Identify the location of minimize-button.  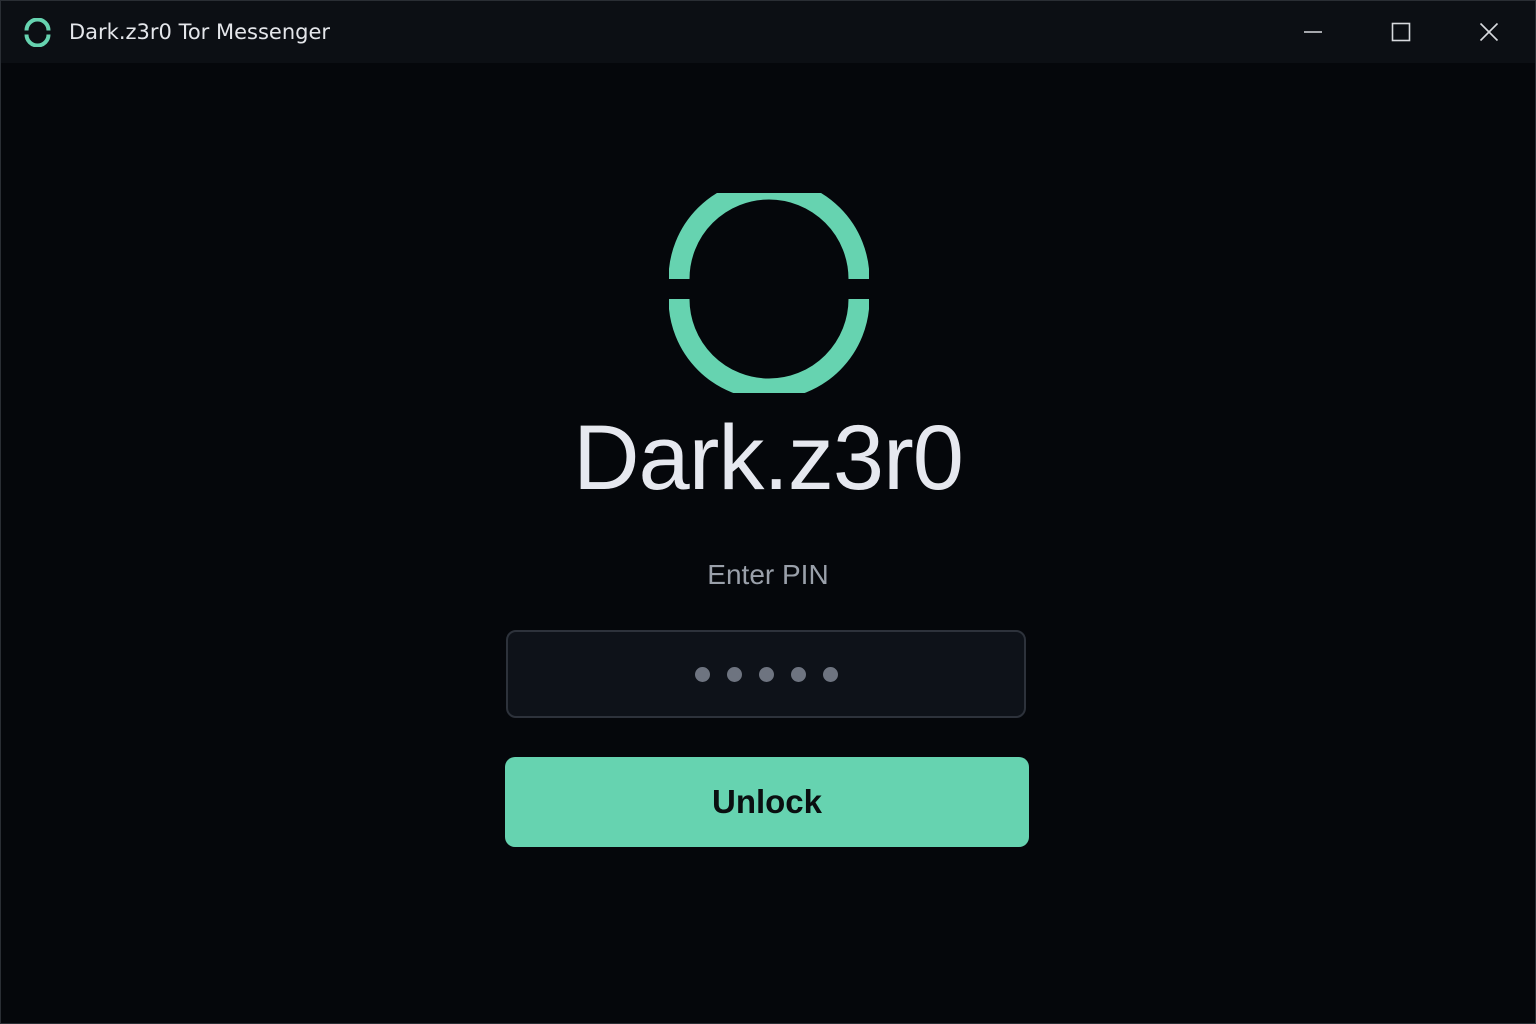
(1313, 32).